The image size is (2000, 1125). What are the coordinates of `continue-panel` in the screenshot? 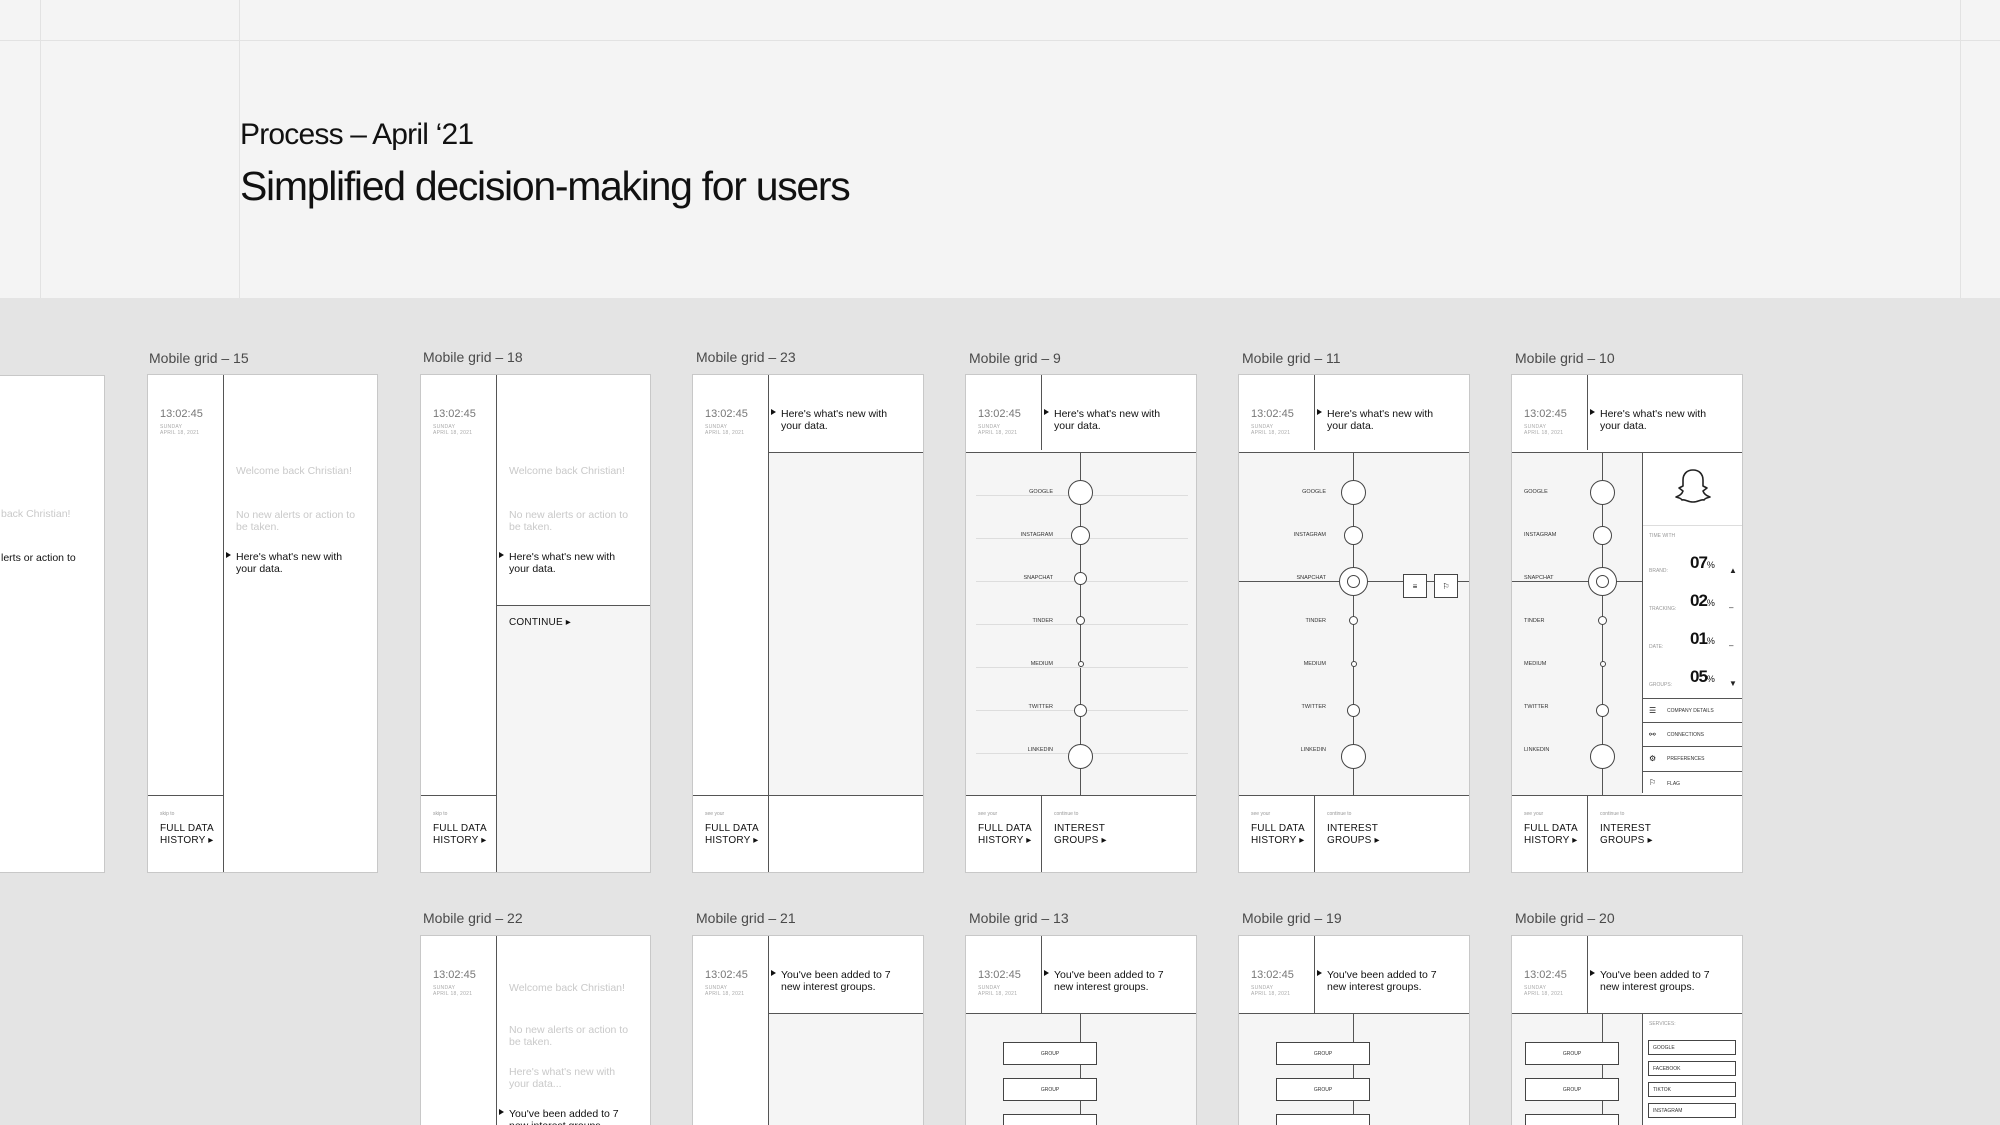 It's located at (573, 738).